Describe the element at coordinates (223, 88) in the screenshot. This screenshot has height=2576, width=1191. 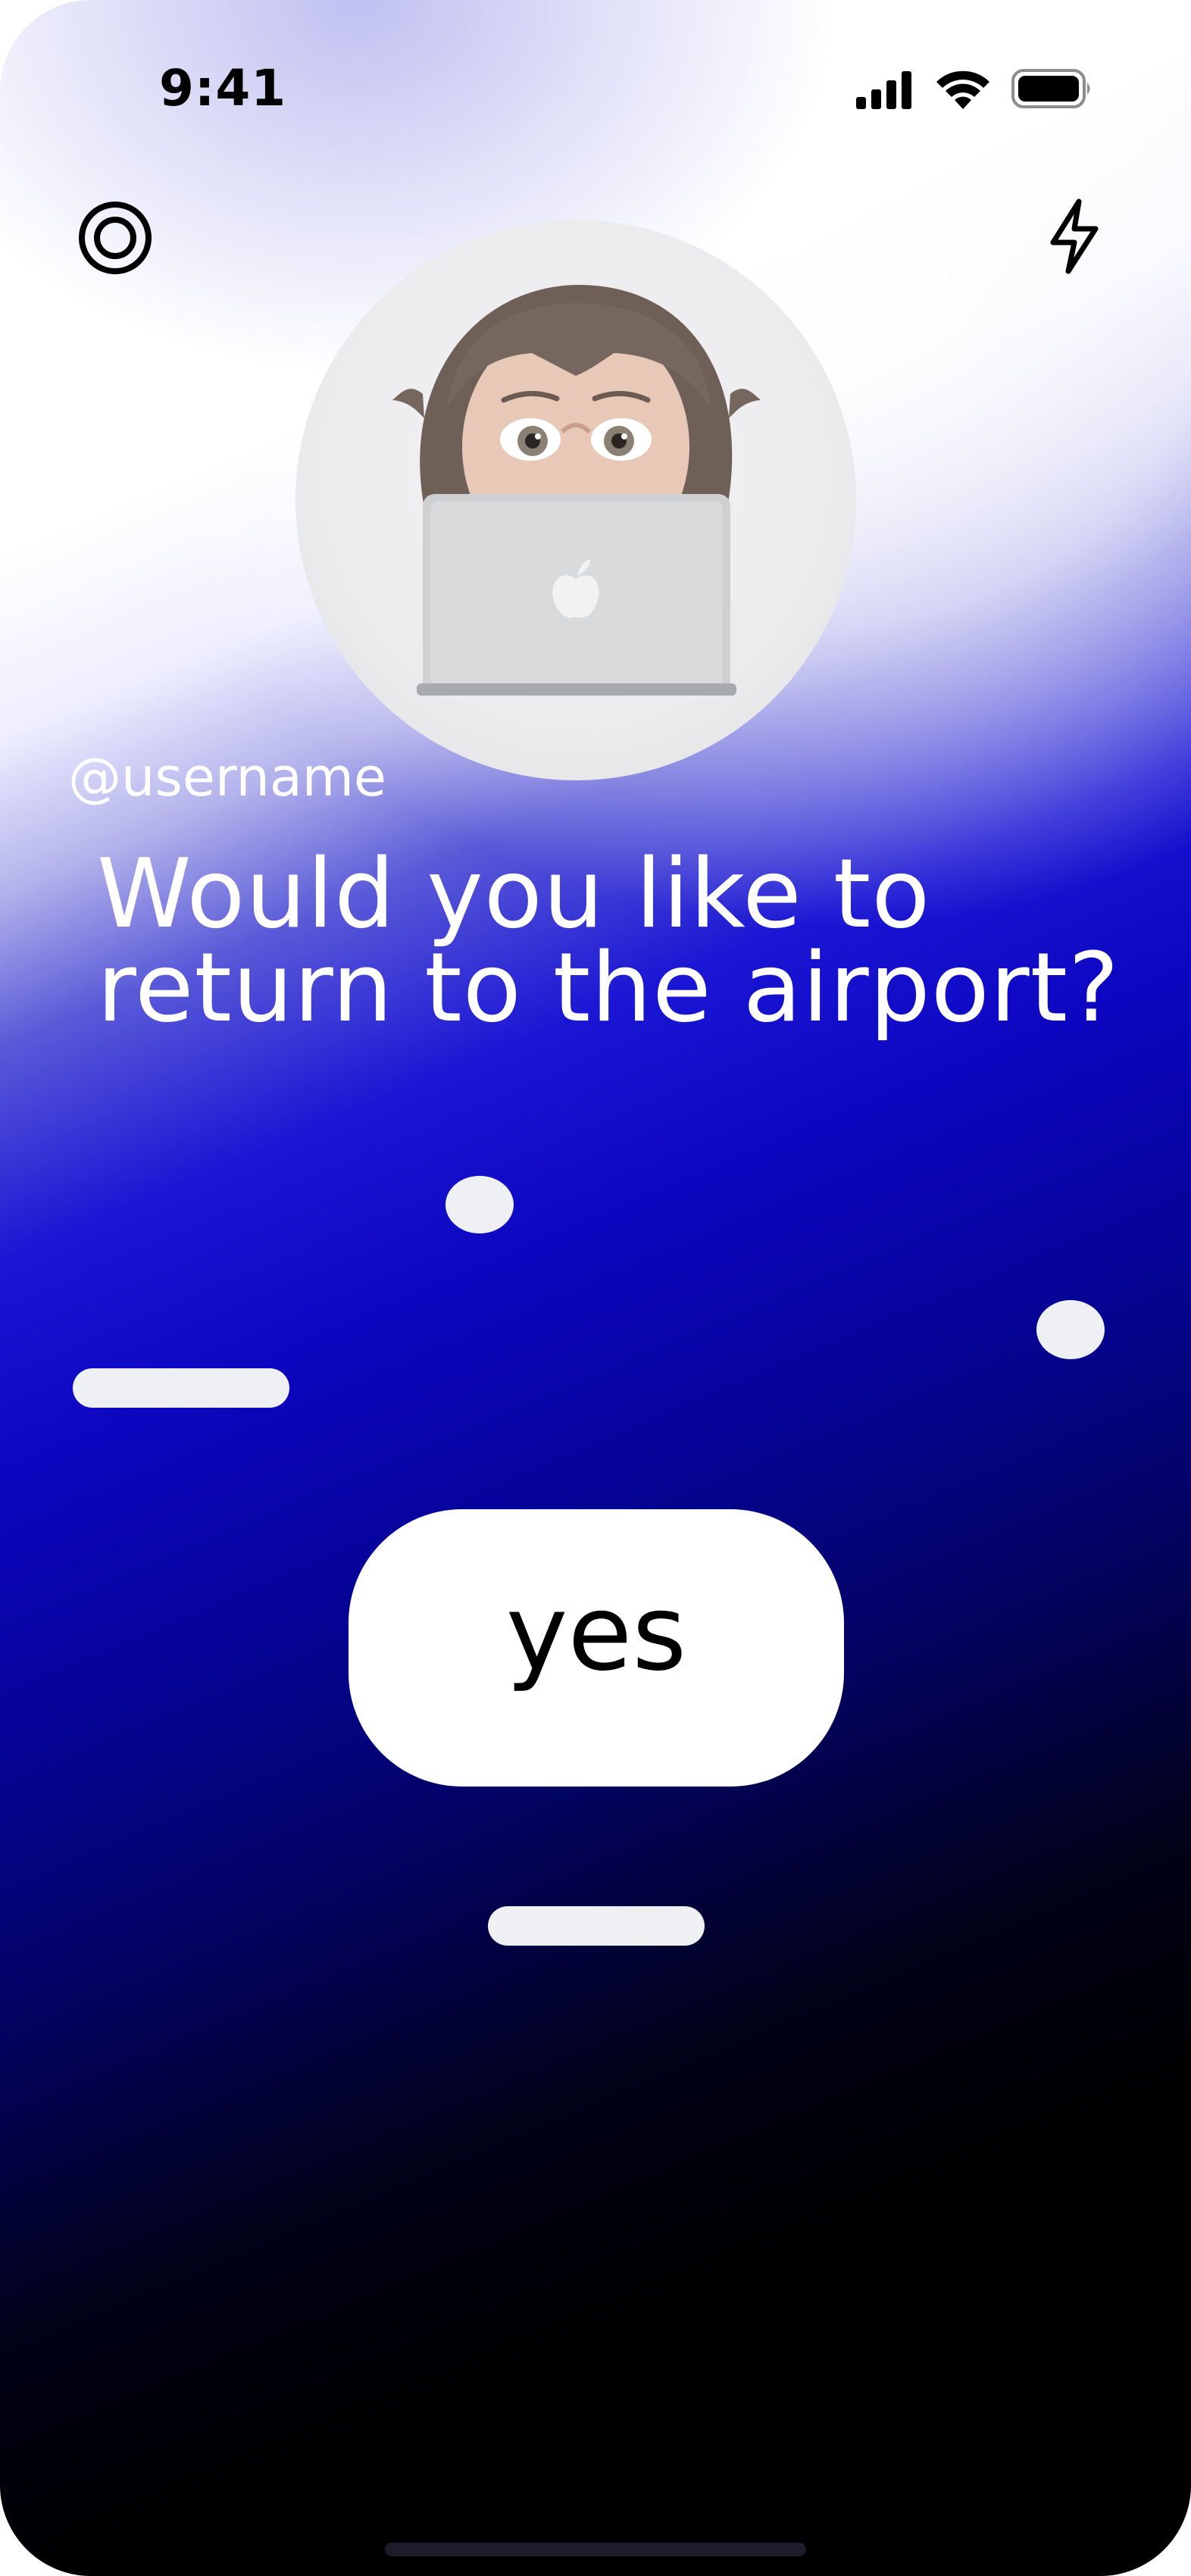
I see `status-time: 9:41` at that location.